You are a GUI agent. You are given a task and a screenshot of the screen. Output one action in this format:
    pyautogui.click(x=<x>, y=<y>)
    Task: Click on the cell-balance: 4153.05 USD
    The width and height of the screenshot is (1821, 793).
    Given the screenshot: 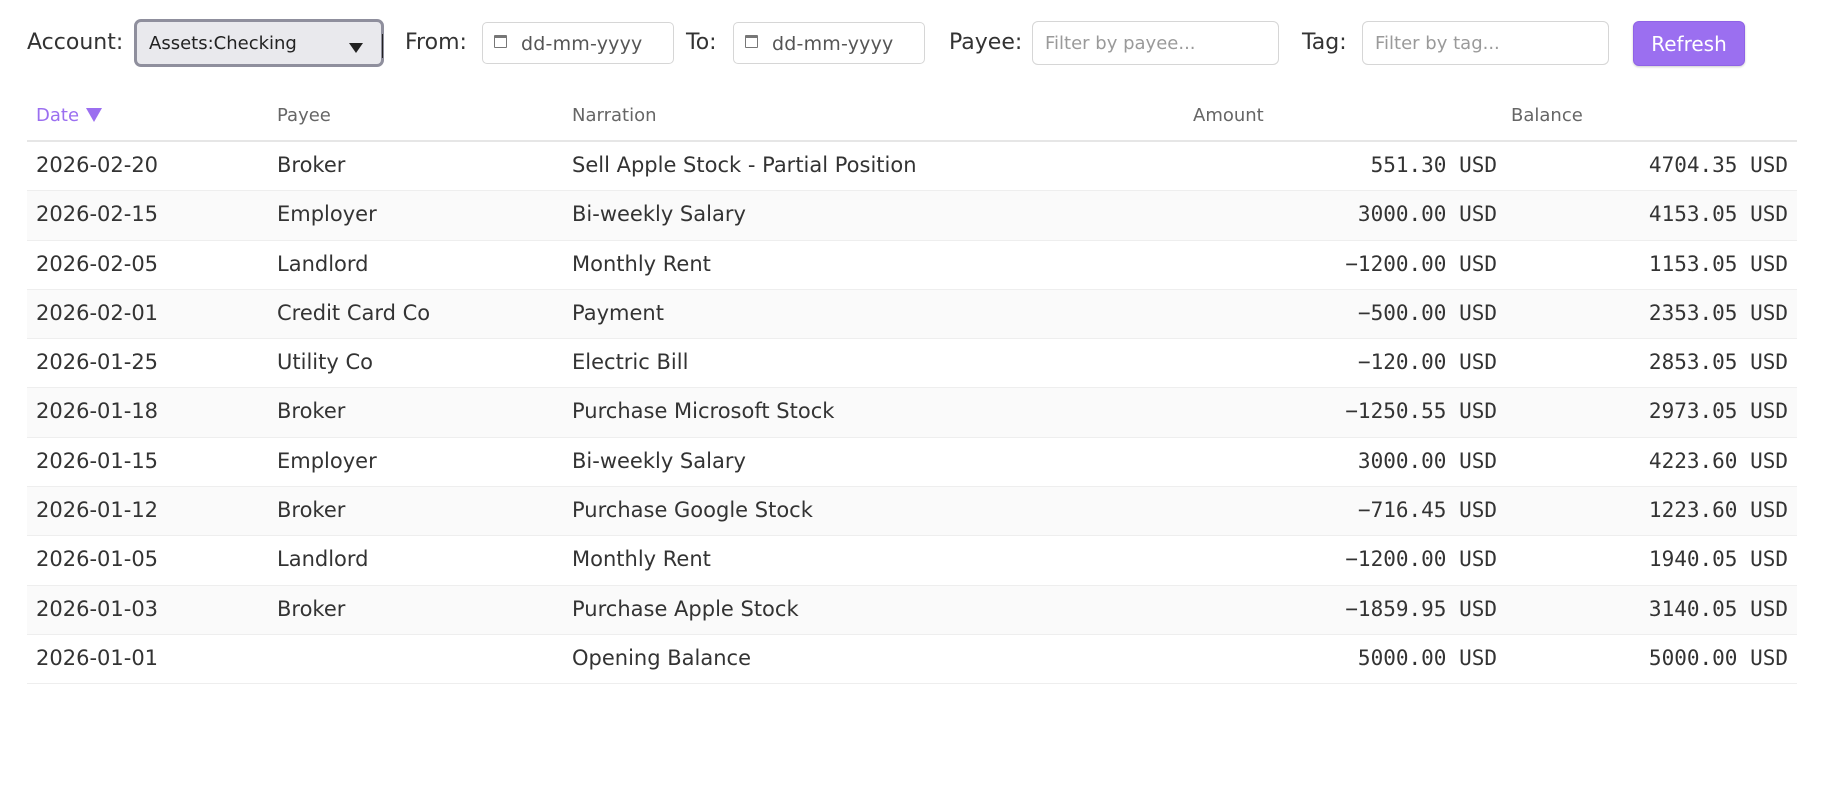 What is the action you would take?
    pyautogui.click(x=1718, y=214)
    